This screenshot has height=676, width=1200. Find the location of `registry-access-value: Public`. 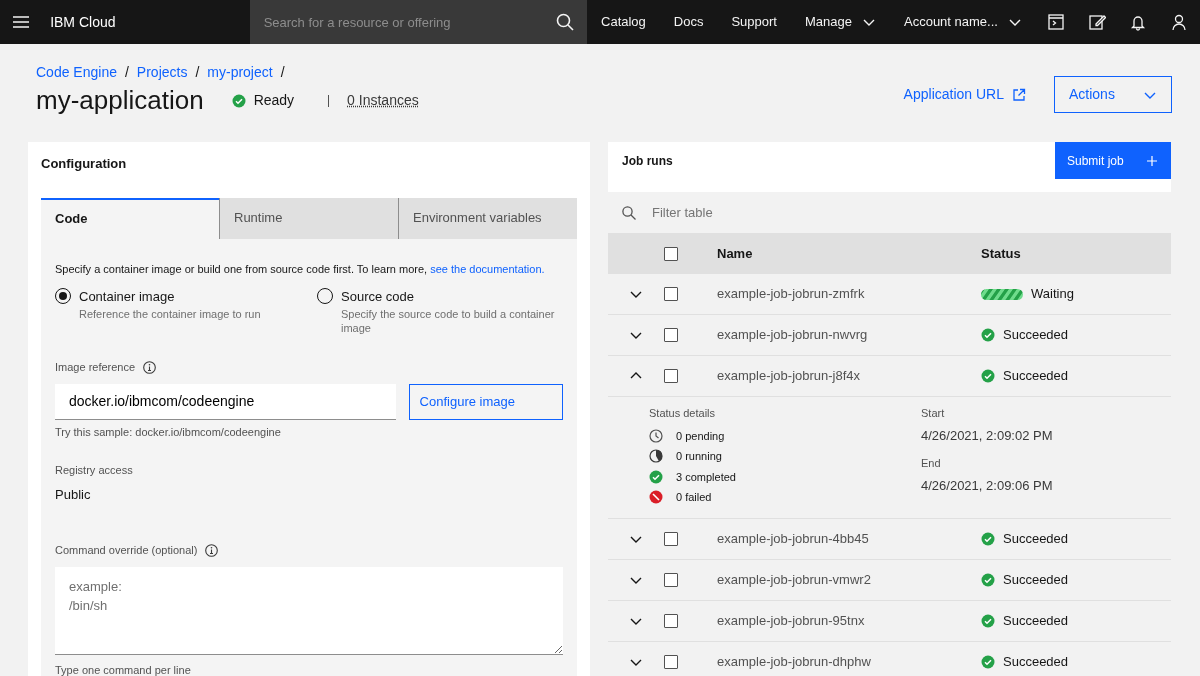

registry-access-value: Public is located at coordinates (73, 494).